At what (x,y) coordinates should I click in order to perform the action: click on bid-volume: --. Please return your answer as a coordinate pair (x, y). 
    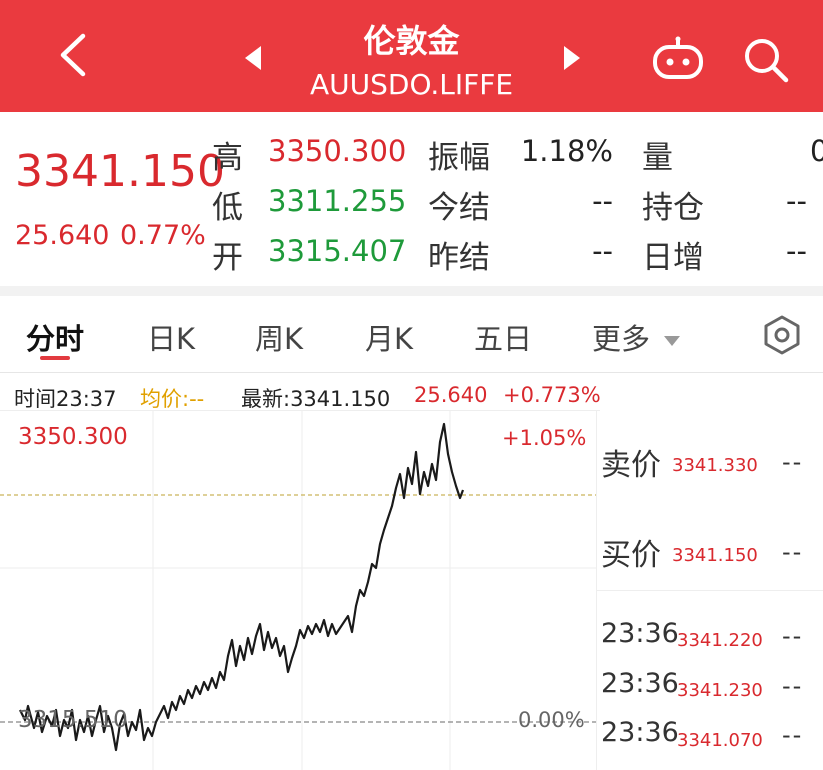
    Looking at the image, I should click on (793, 552).